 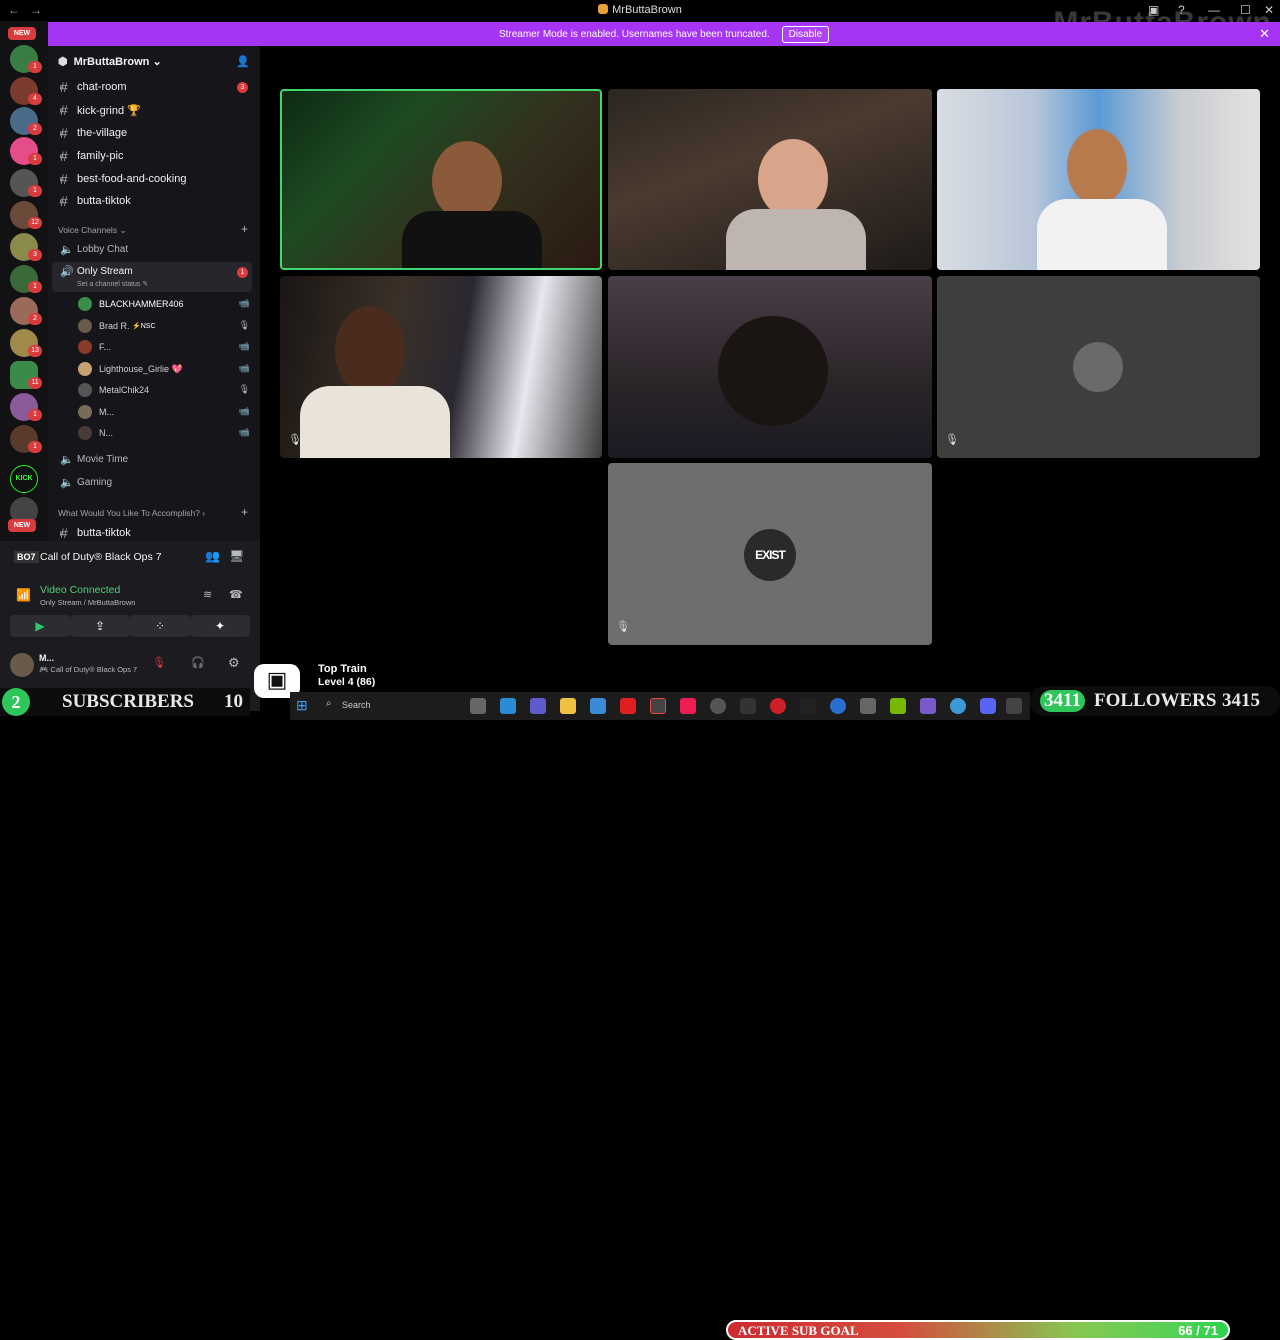 I want to click on channel-kick-grind: ▸ # kick-grind 🏆, so click(x=100, y=110).